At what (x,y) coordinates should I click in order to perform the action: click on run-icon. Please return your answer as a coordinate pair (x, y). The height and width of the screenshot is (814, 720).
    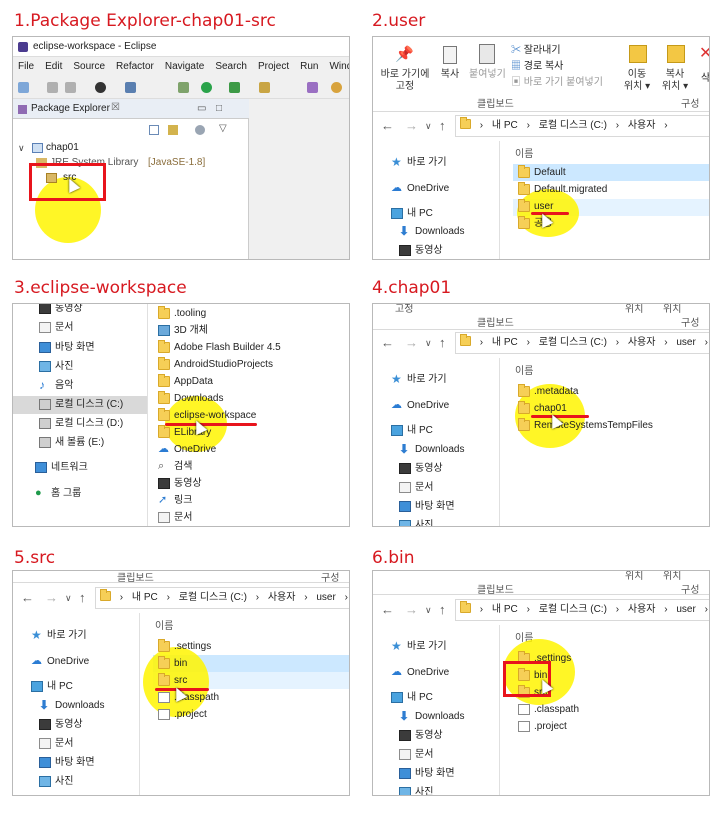
    Looking at the image, I should click on (206, 87).